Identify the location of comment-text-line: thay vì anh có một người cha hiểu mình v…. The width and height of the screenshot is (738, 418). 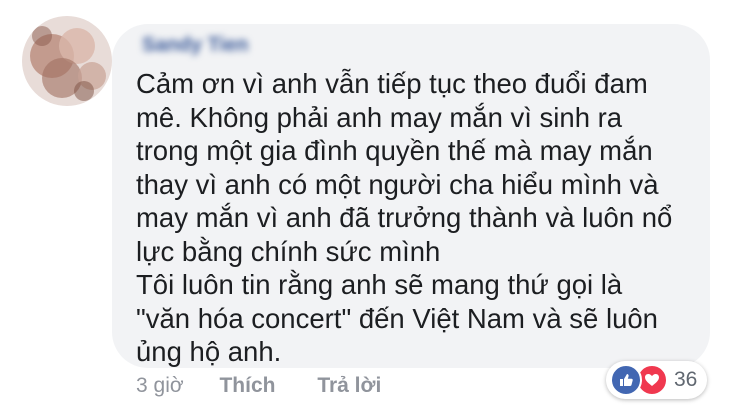
(397, 184).